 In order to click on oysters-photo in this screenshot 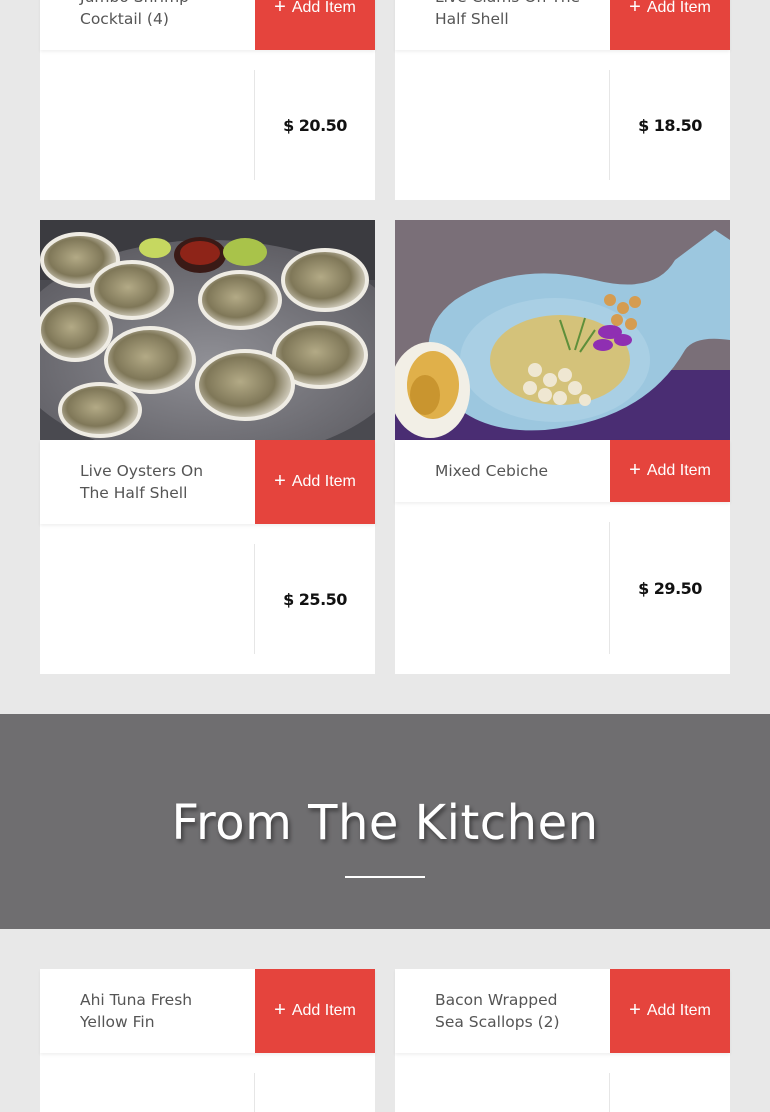, I will do `click(207, 330)`.